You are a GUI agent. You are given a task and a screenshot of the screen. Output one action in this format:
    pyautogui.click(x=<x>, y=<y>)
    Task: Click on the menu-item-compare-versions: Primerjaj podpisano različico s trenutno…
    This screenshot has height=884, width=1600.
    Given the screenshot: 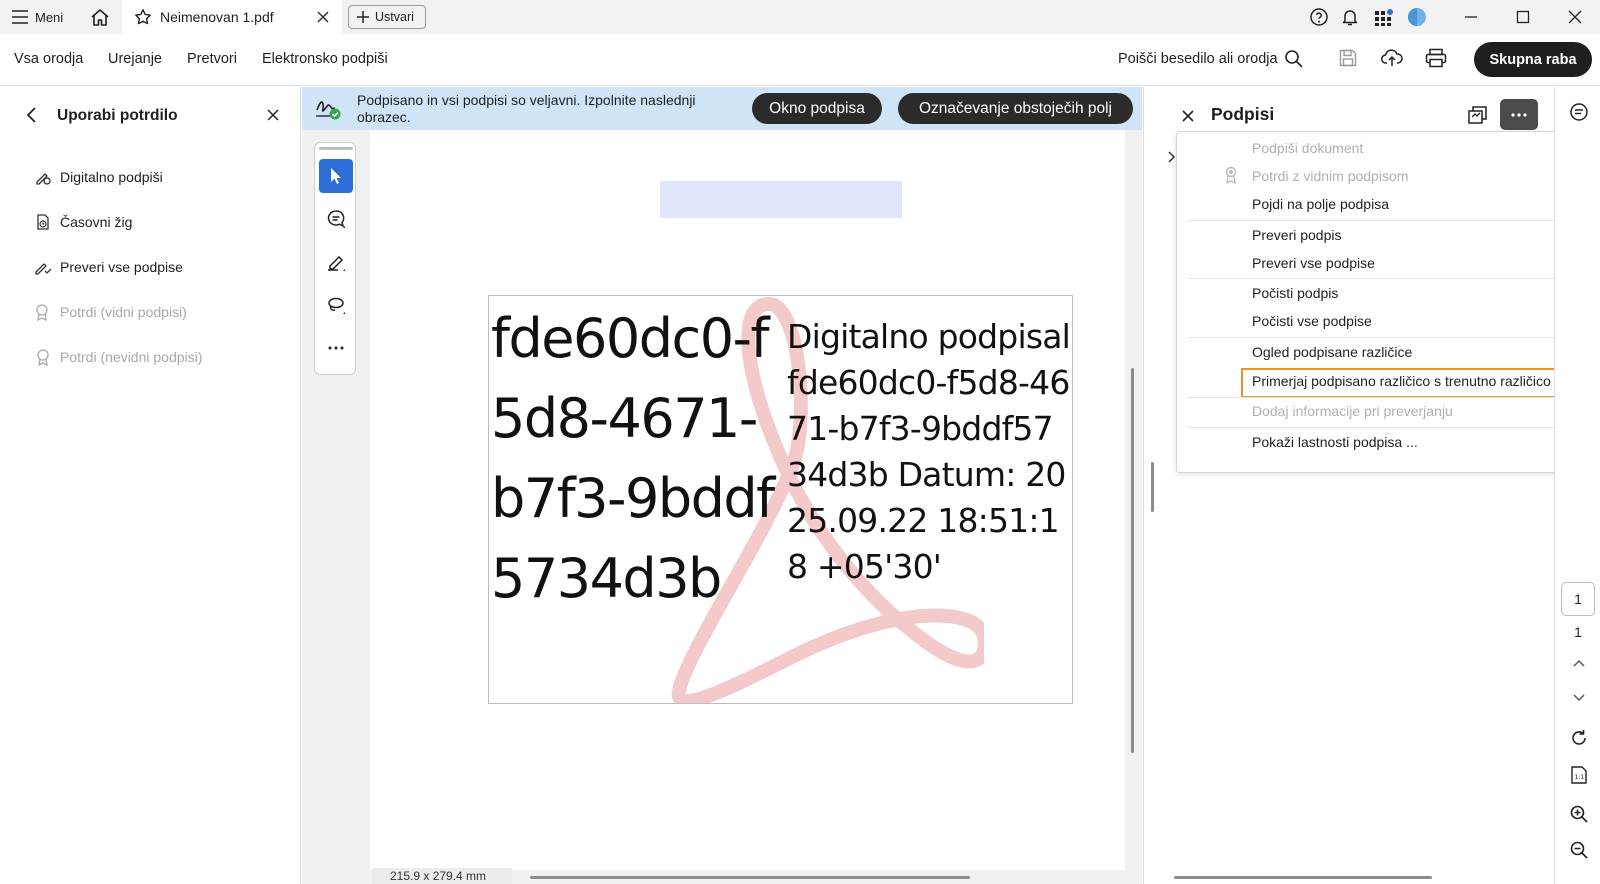 What is the action you would take?
    pyautogui.click(x=1401, y=381)
    